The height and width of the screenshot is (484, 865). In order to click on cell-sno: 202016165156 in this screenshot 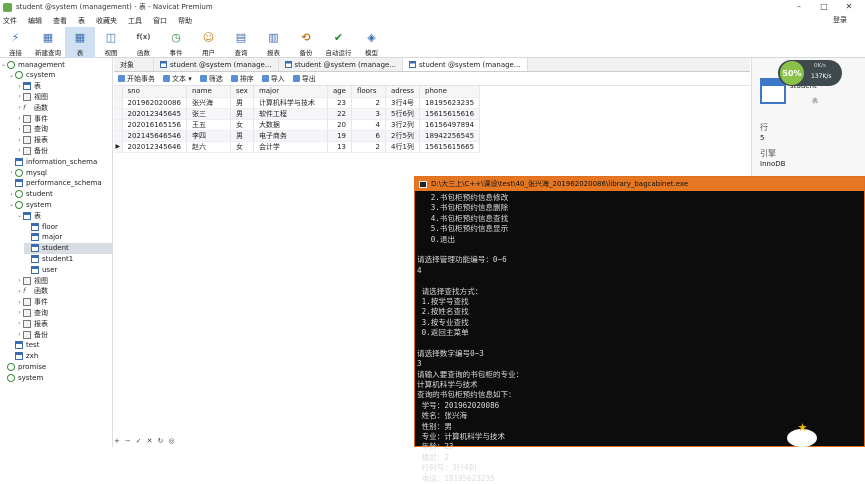, I will do `click(154, 125)`.